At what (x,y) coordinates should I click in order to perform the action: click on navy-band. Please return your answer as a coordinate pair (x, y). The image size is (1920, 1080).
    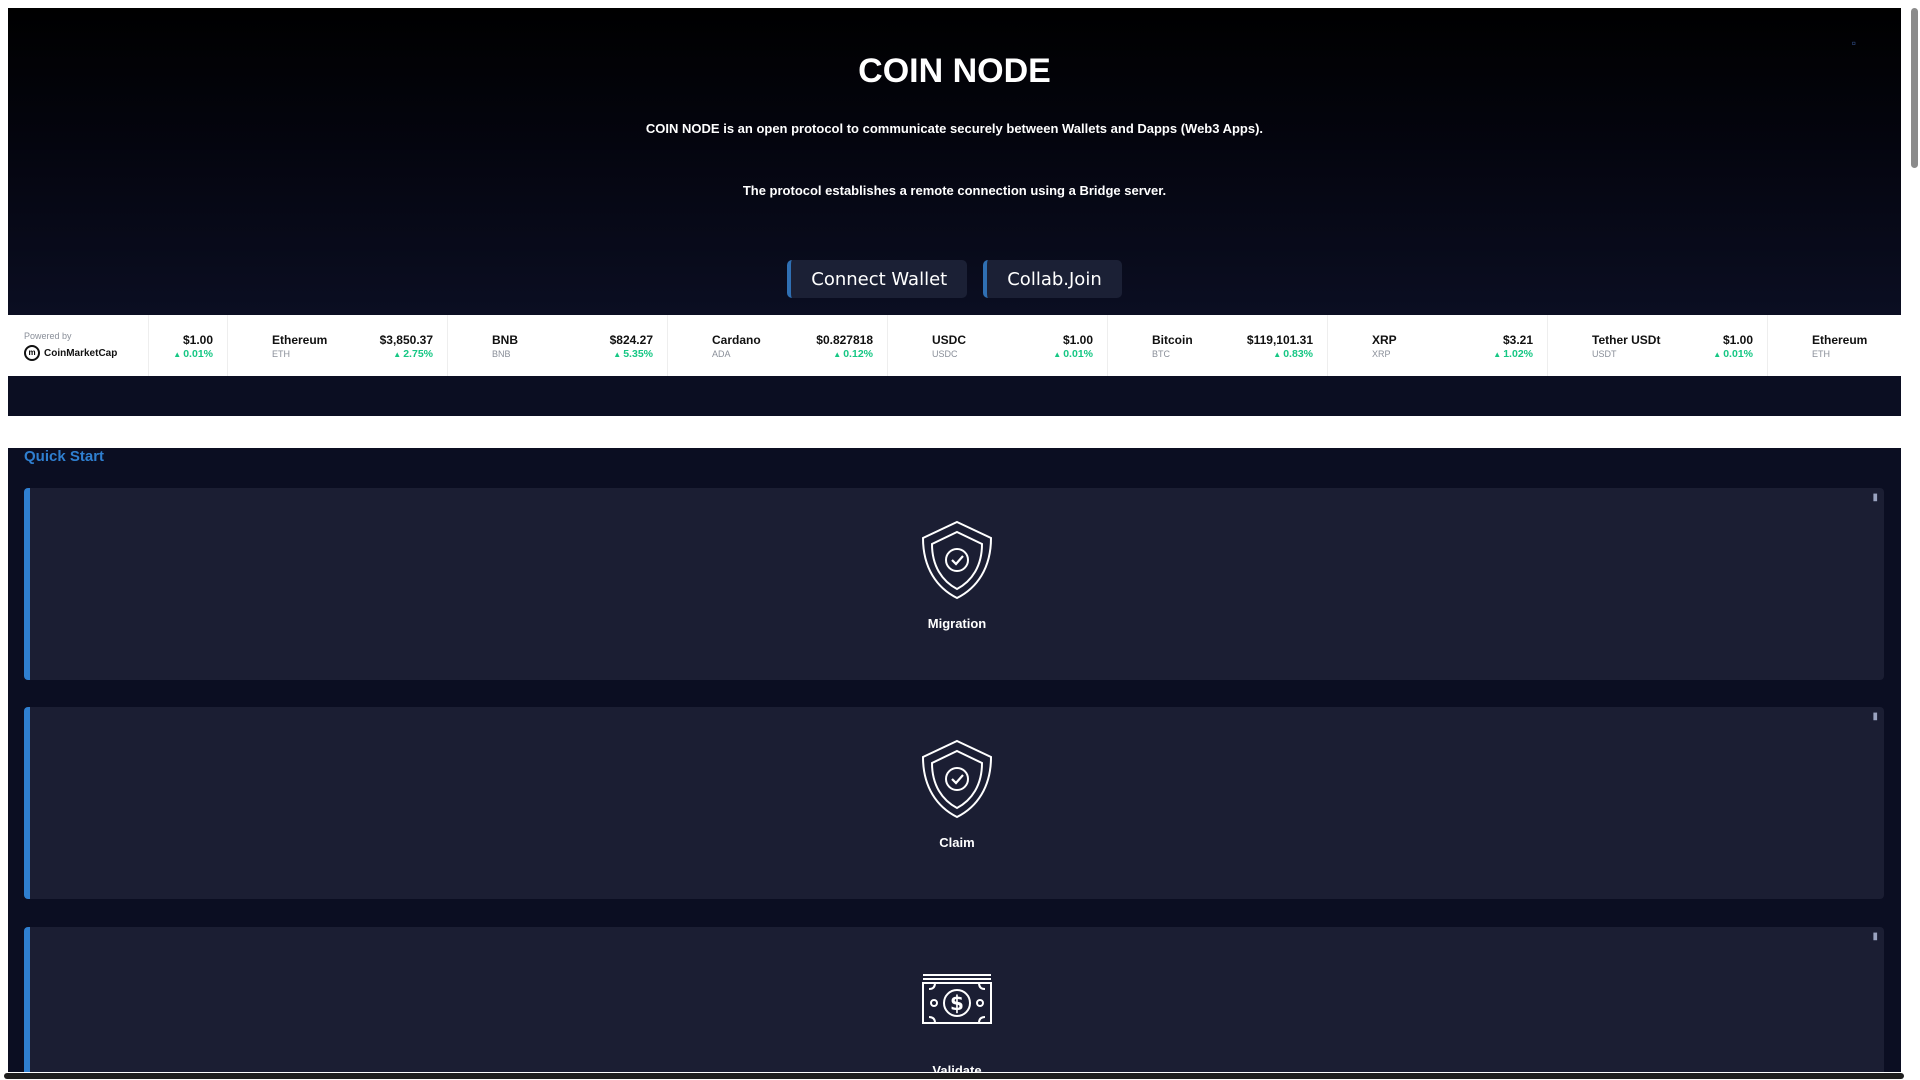
    Looking at the image, I should click on (954, 396).